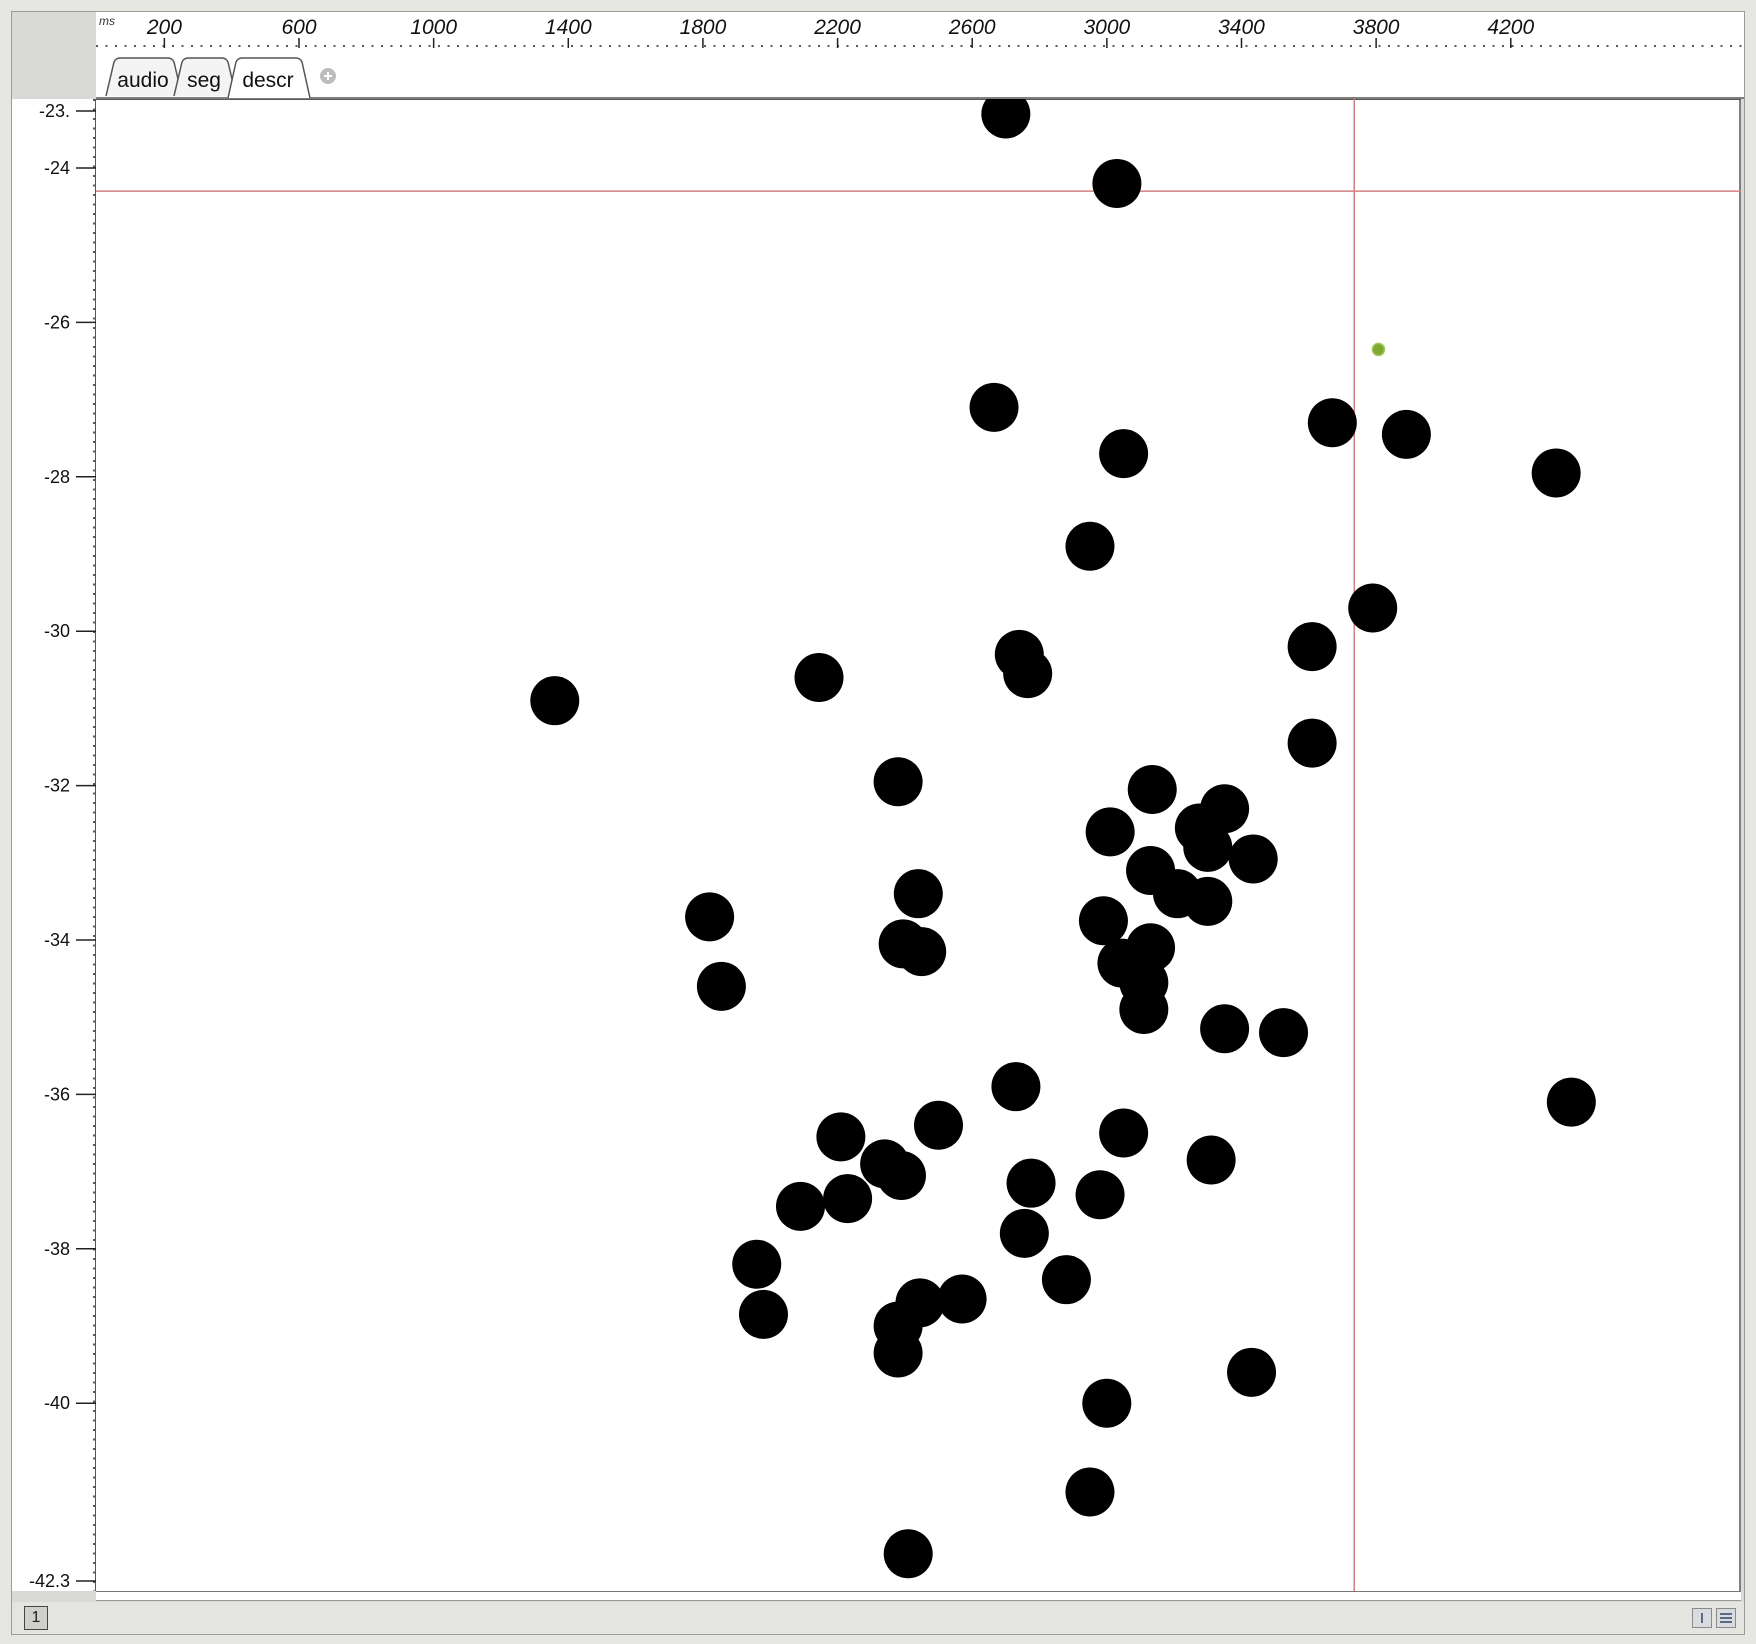 The height and width of the screenshot is (1644, 1756). Describe the element at coordinates (1726, 1618) in the screenshot. I see `list-view-icon` at that location.